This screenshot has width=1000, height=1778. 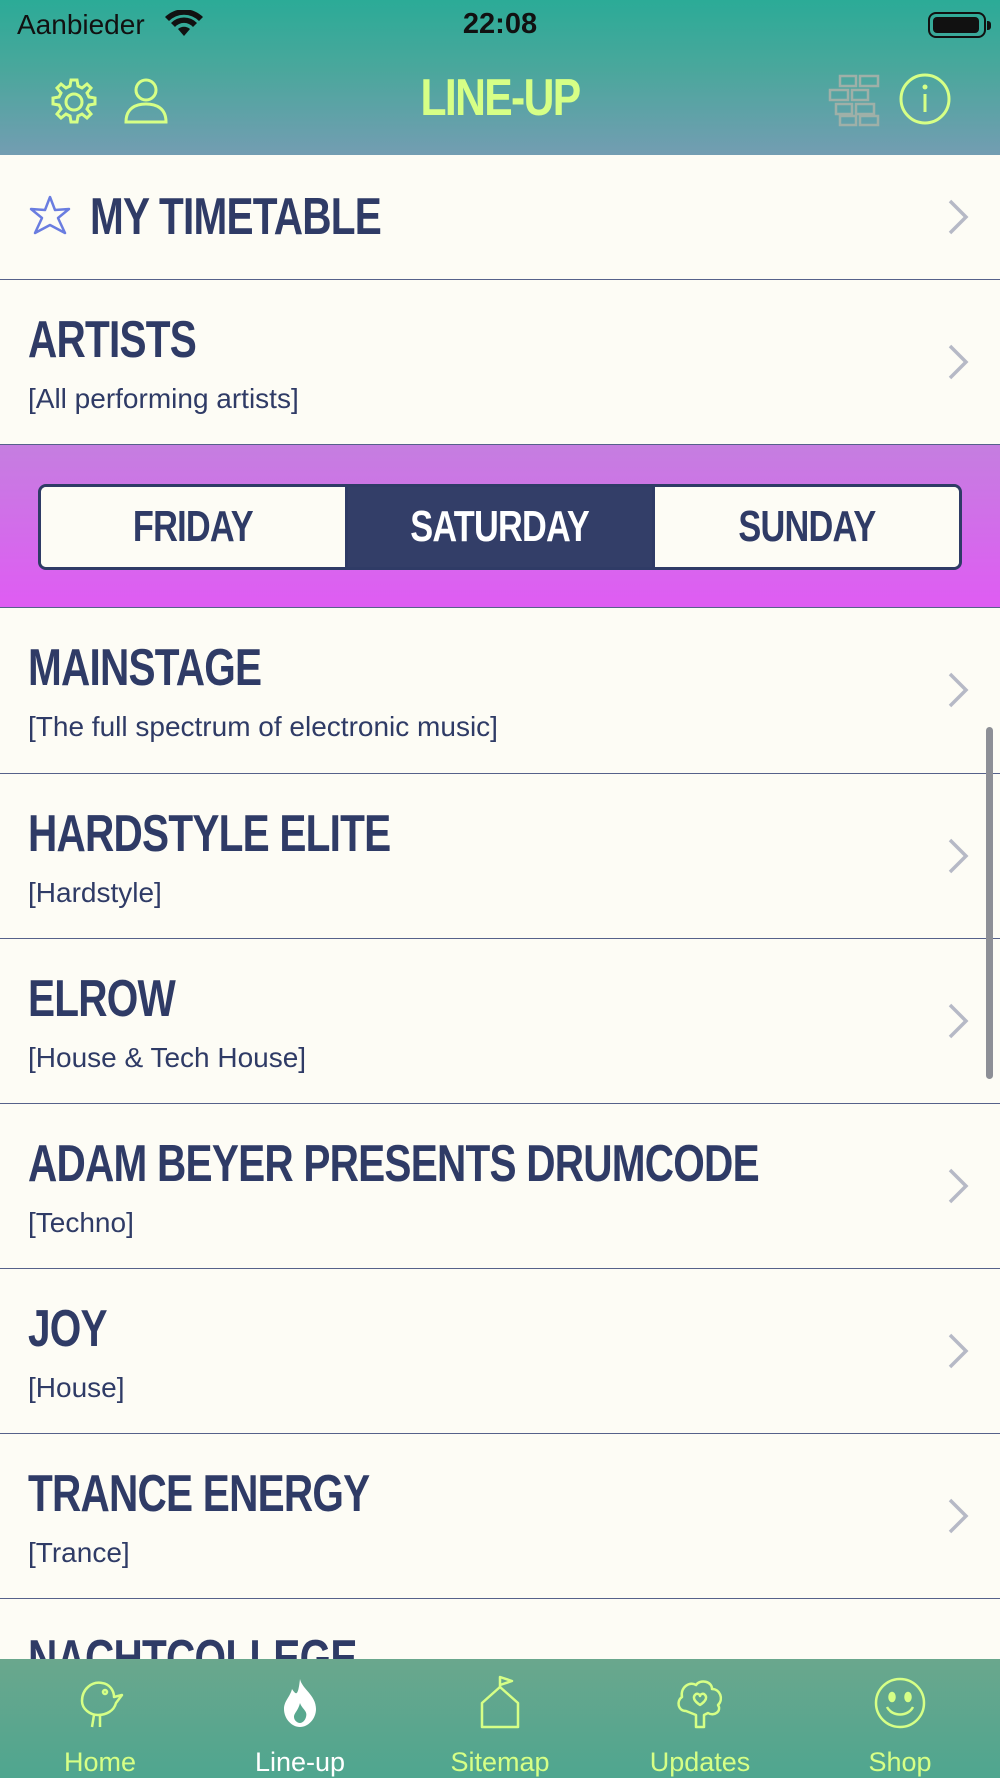 What do you see at coordinates (50, 215) in the screenshot?
I see `star-icon` at bounding box center [50, 215].